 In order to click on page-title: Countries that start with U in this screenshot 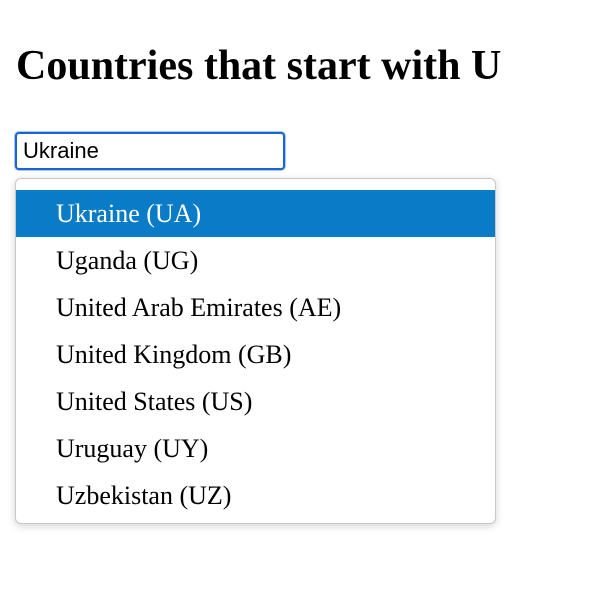, I will do `click(259, 66)`.